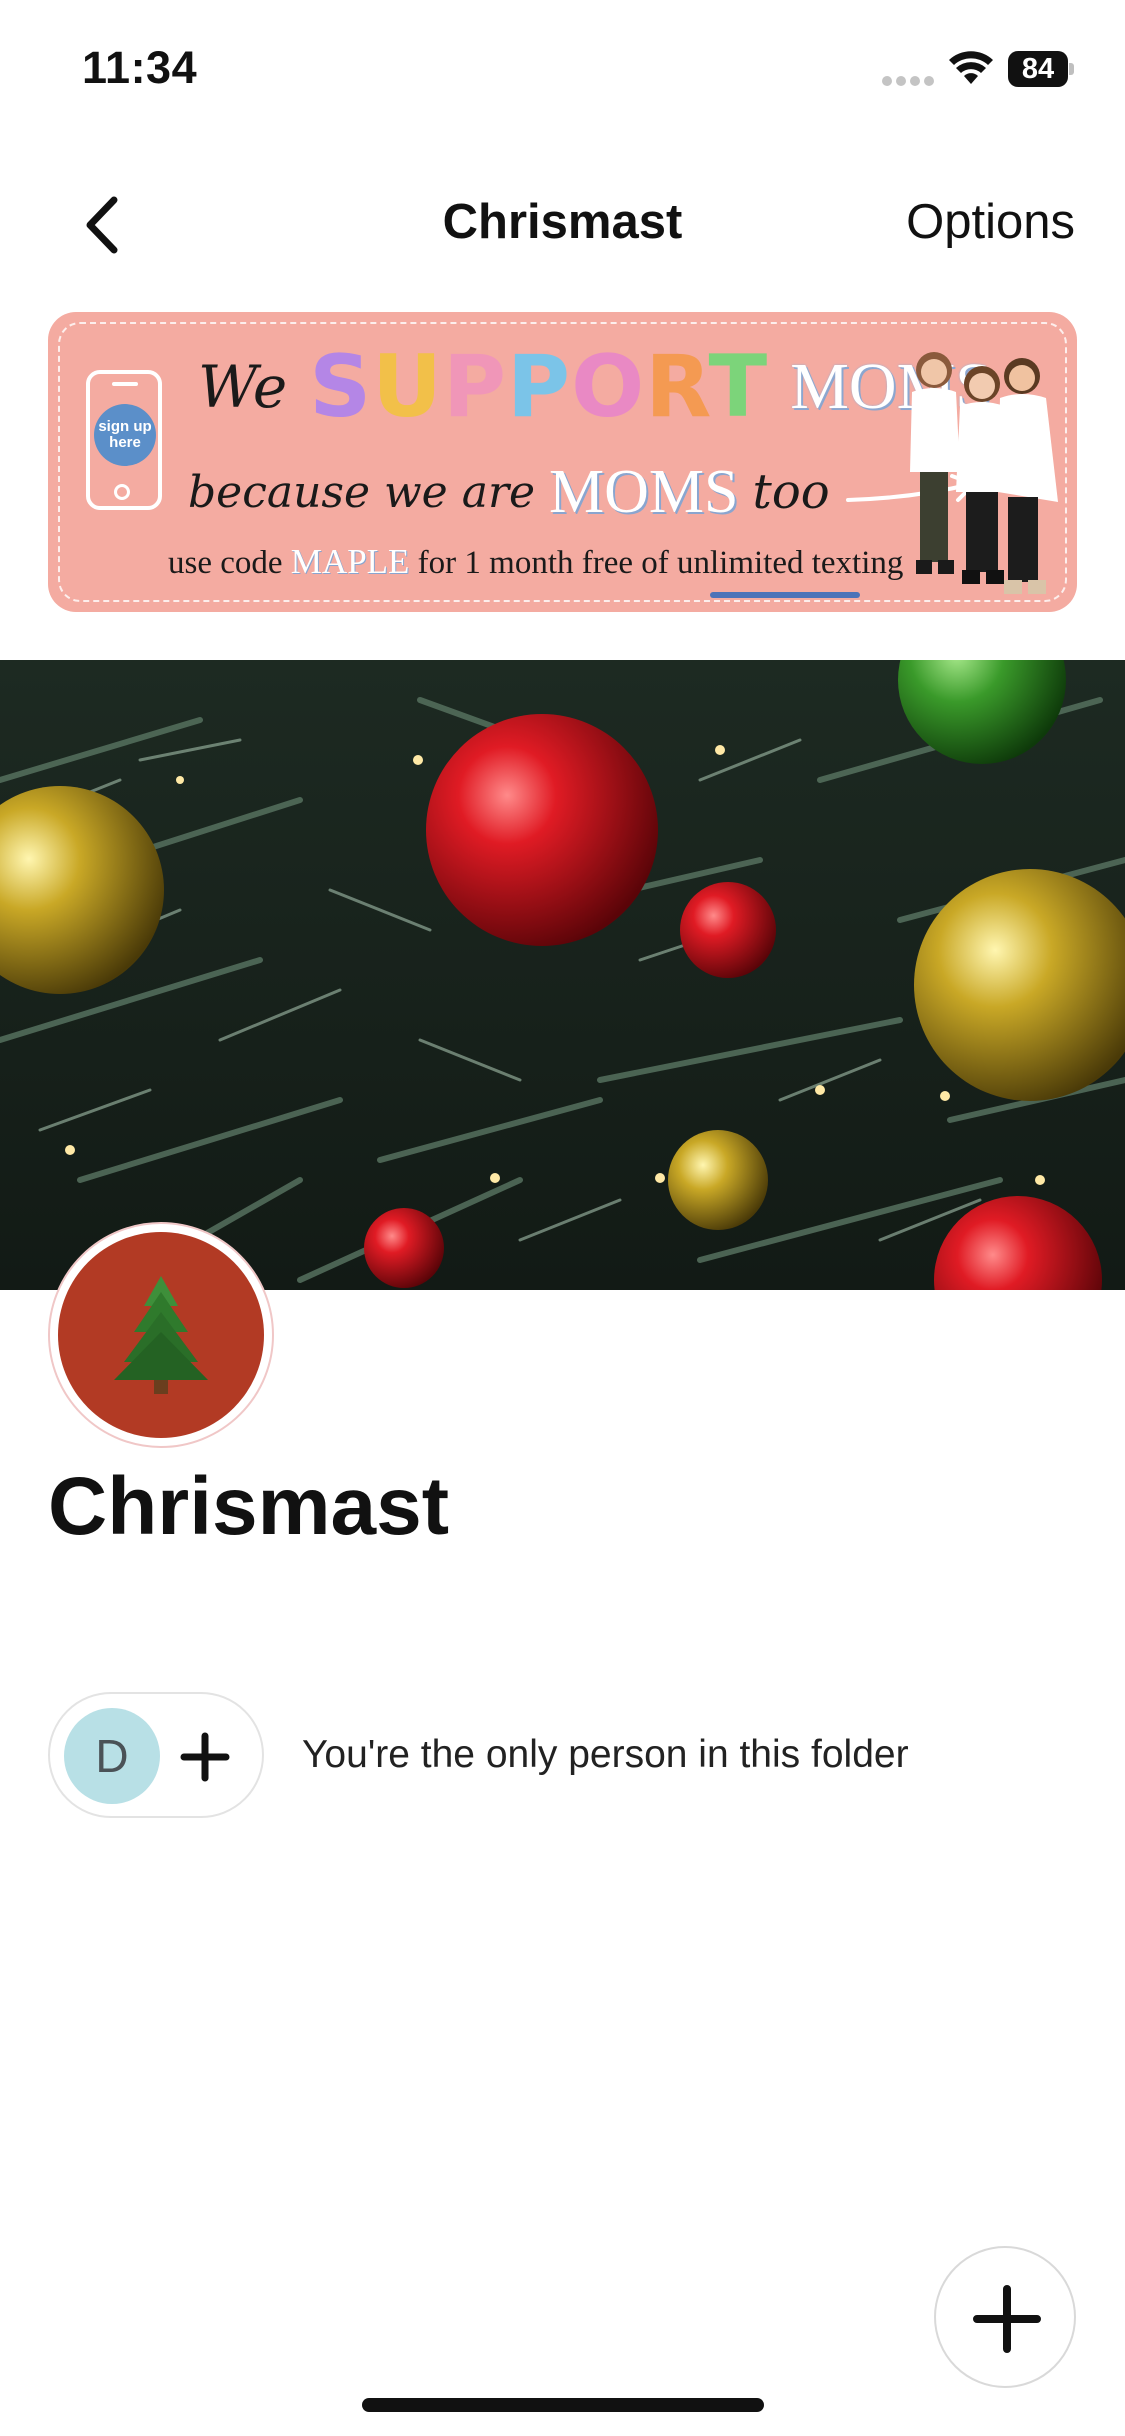 Image resolution: width=1125 pixels, height=2436 pixels. I want to click on ad-moms-text-2: MOMS, so click(644, 491).